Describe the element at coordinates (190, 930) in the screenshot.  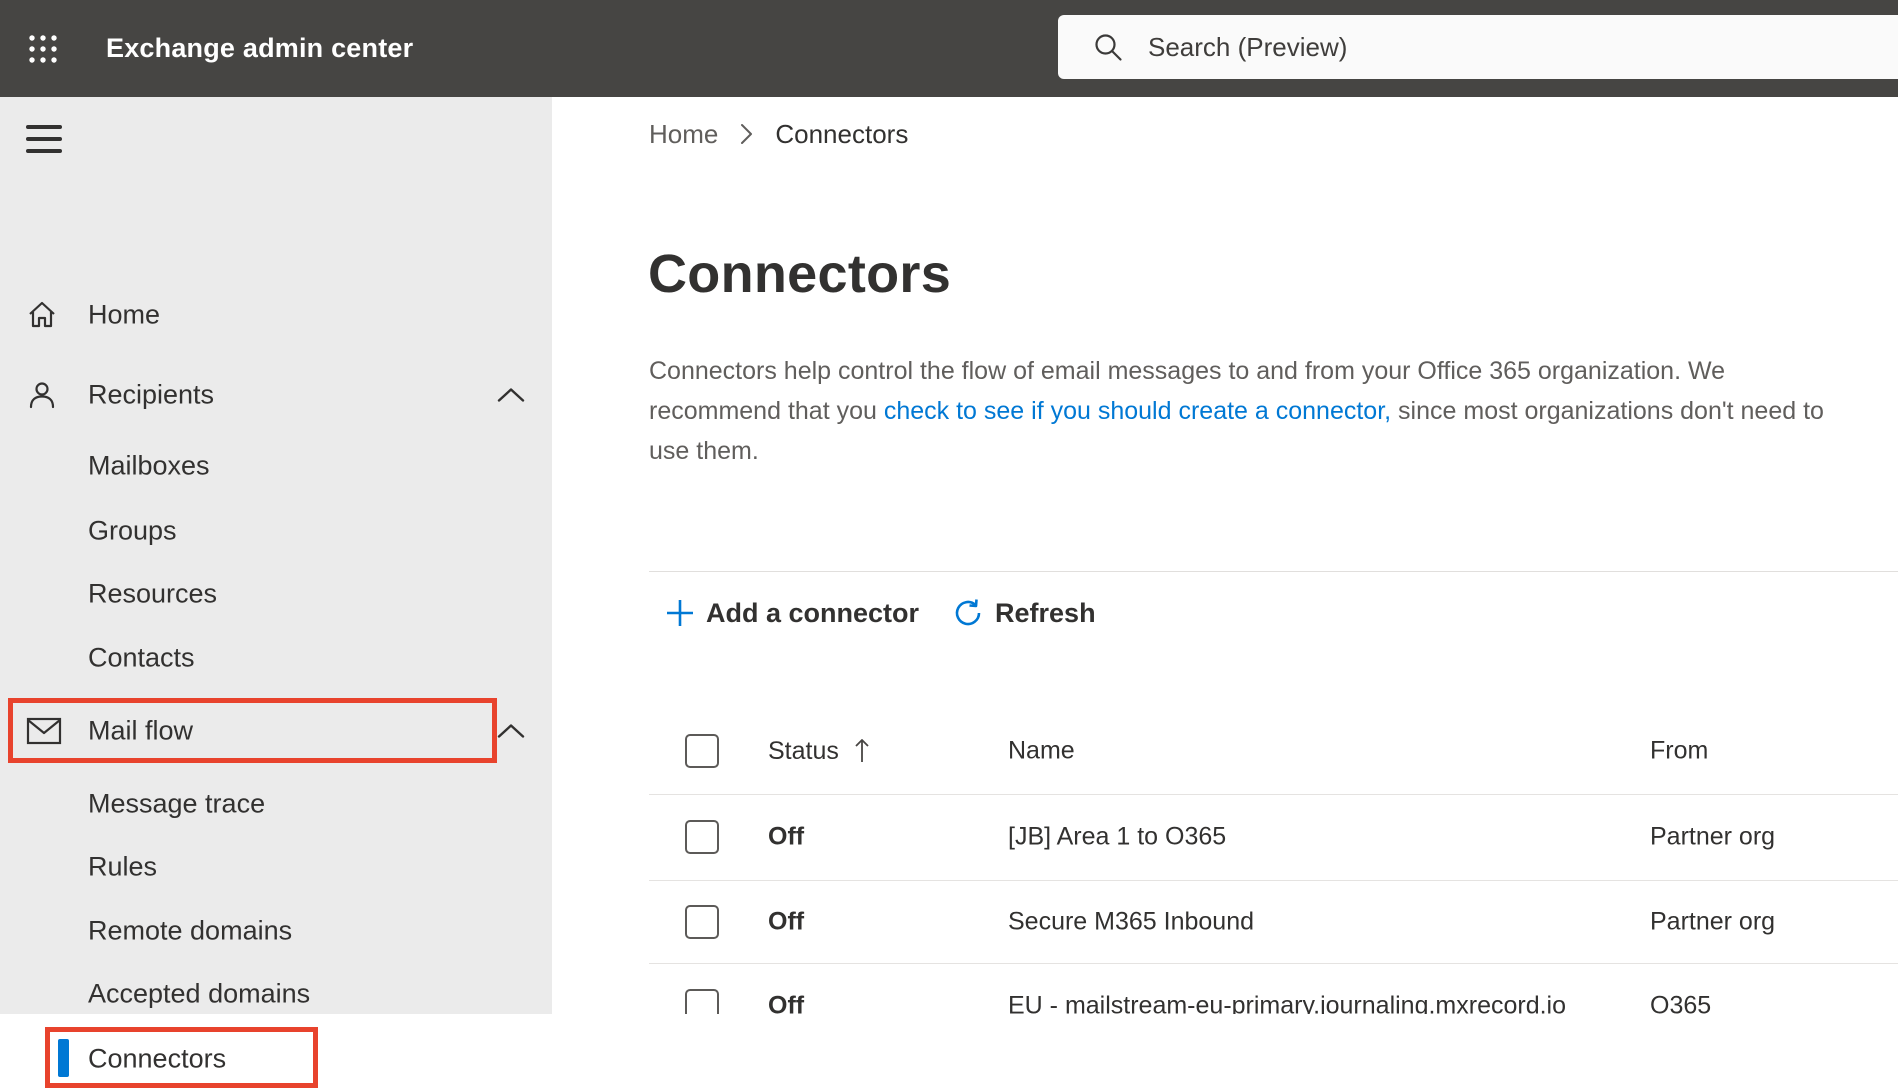
I see `sidebar-item-label: Remote domains` at that location.